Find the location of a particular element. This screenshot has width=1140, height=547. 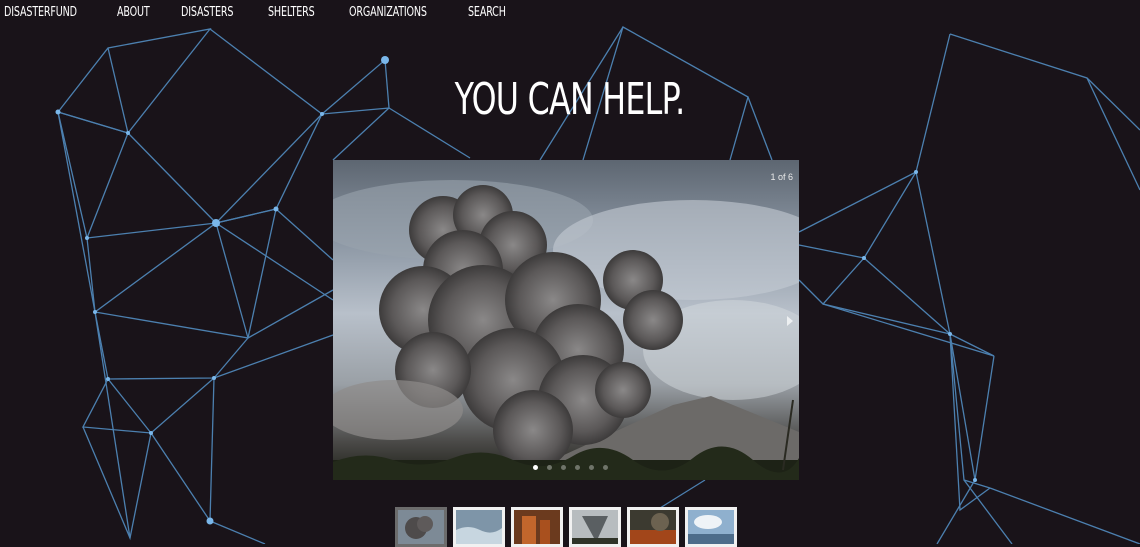

thumbnail-fire is located at coordinates (537, 527).